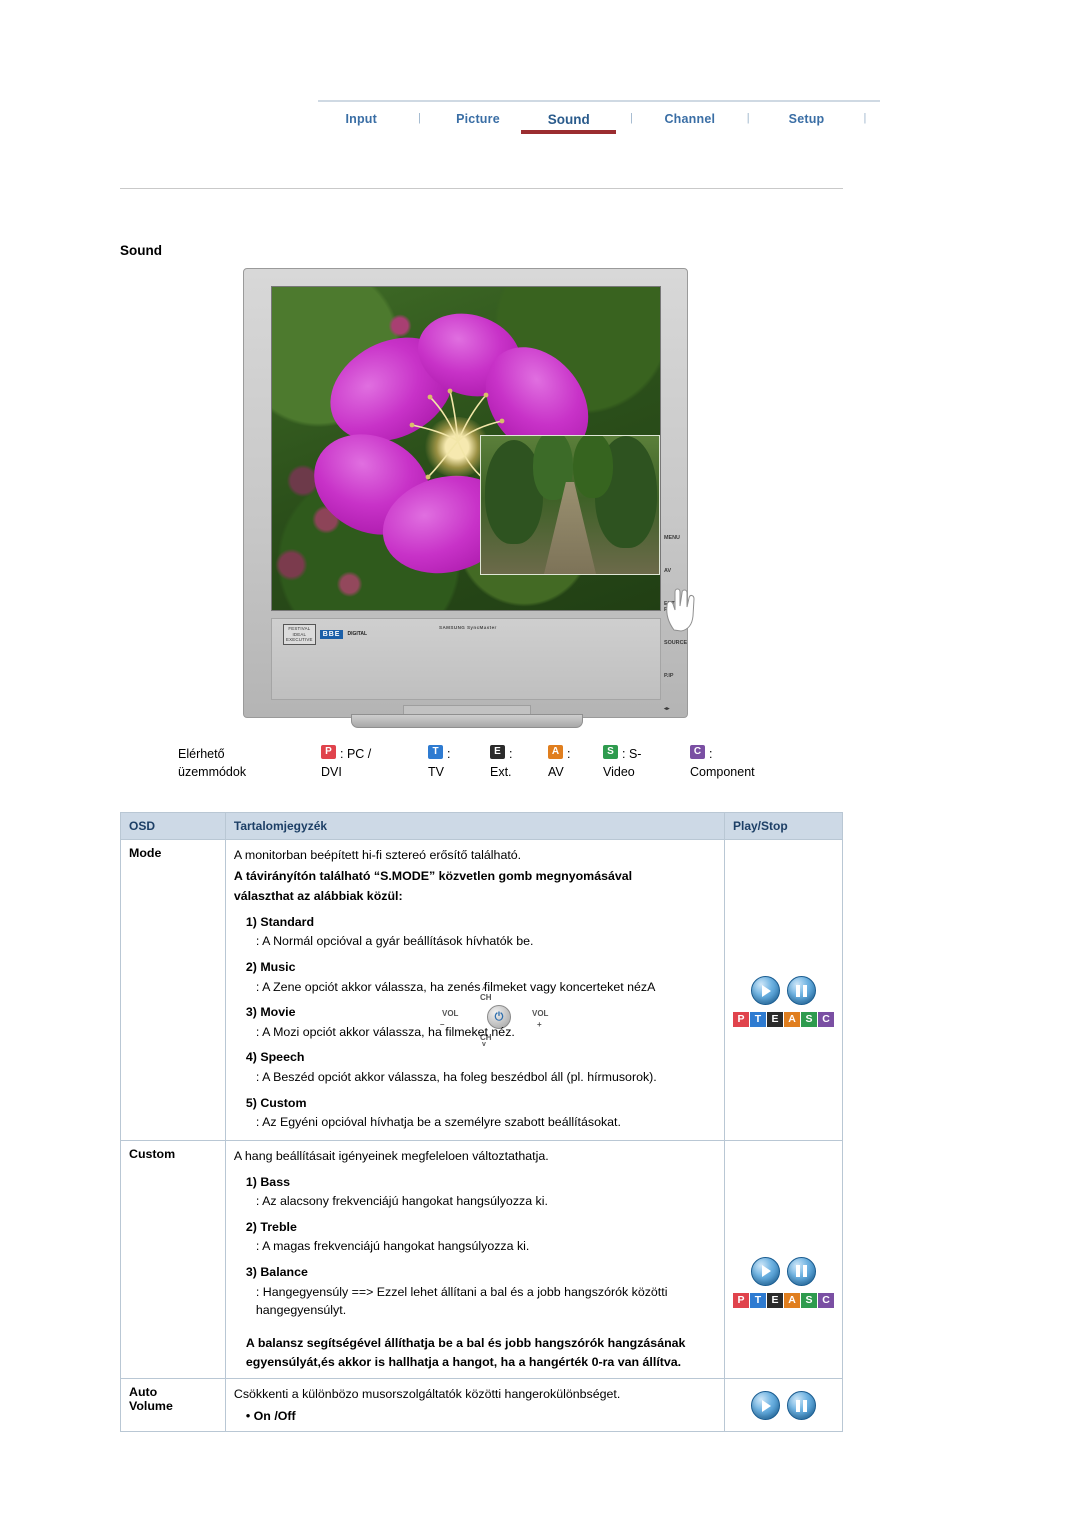  Describe the element at coordinates (276, 1102) in the screenshot. I see `desc-line: 5) Custom` at that location.